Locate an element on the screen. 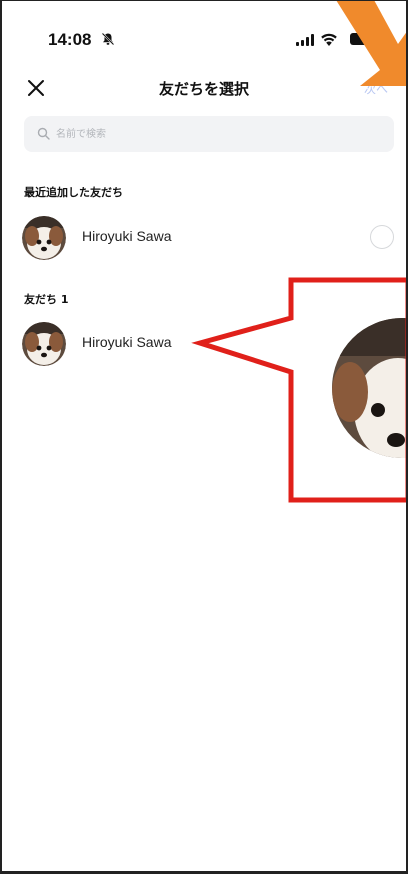 The height and width of the screenshot is (874, 408). status-bar: 14:08 is located at coordinates (204, 39).